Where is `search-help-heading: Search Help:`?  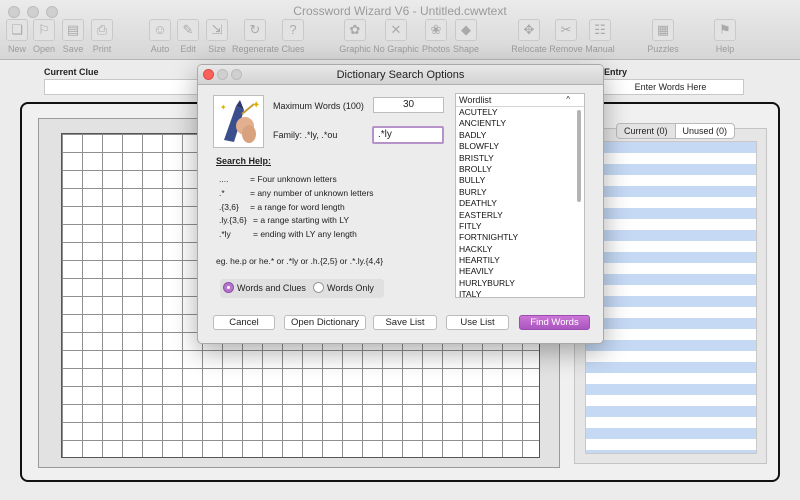
search-help-heading: Search Help: is located at coordinates (244, 161).